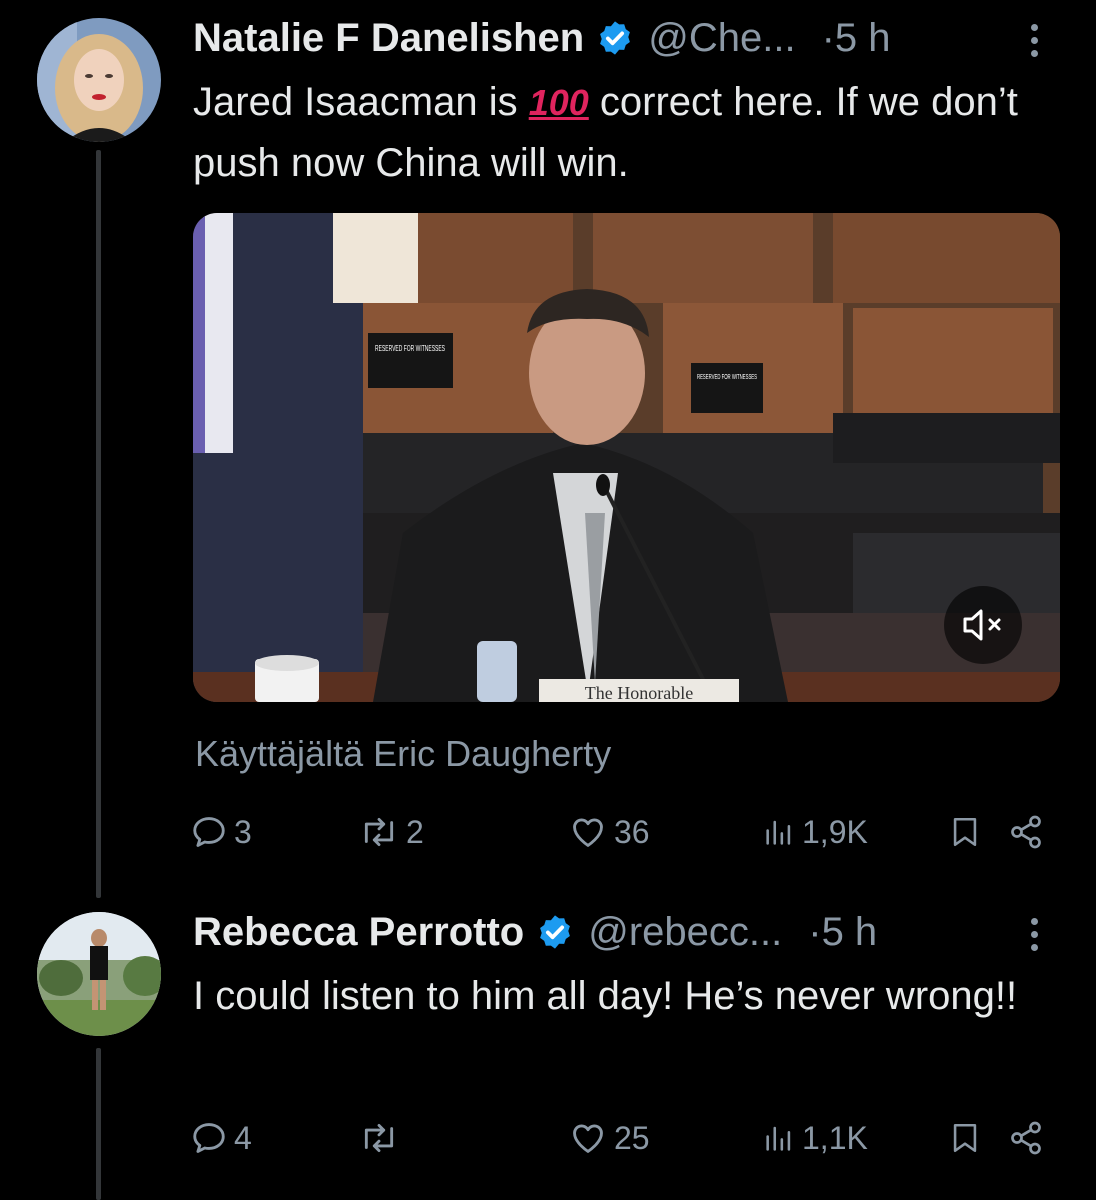 This screenshot has height=1200, width=1096. Describe the element at coordinates (835, 1137) in the screenshot. I see `views-count: 1,1K` at that location.